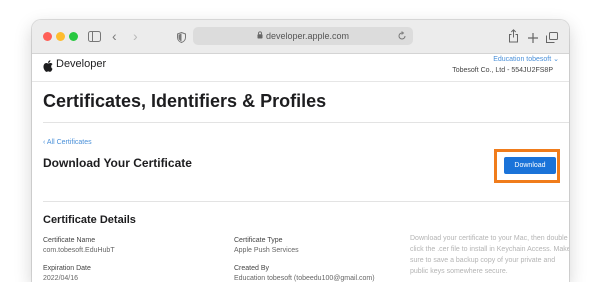 This screenshot has width=602, height=282. Describe the element at coordinates (79, 250) in the screenshot. I see `certificate-name-value: com.tobesoft.EduHubT` at that location.